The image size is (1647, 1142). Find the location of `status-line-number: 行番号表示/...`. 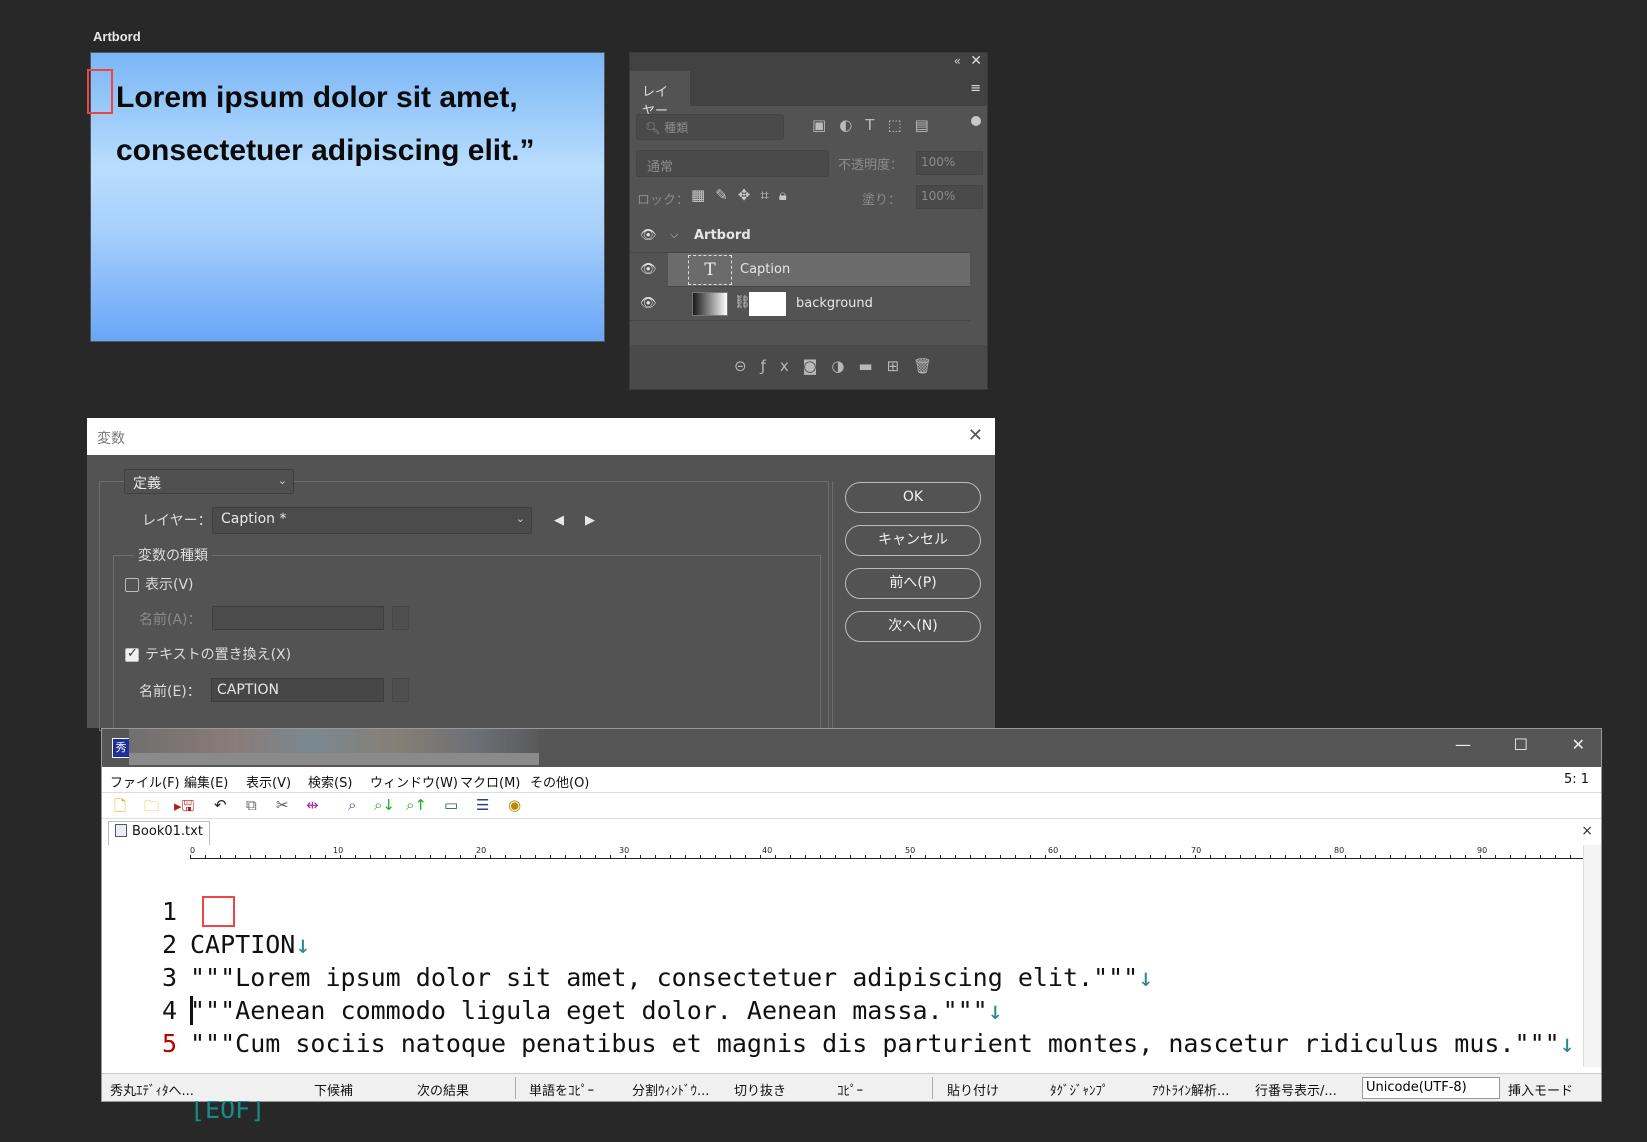

status-line-number: 行番号表示/... is located at coordinates (1296, 1089).